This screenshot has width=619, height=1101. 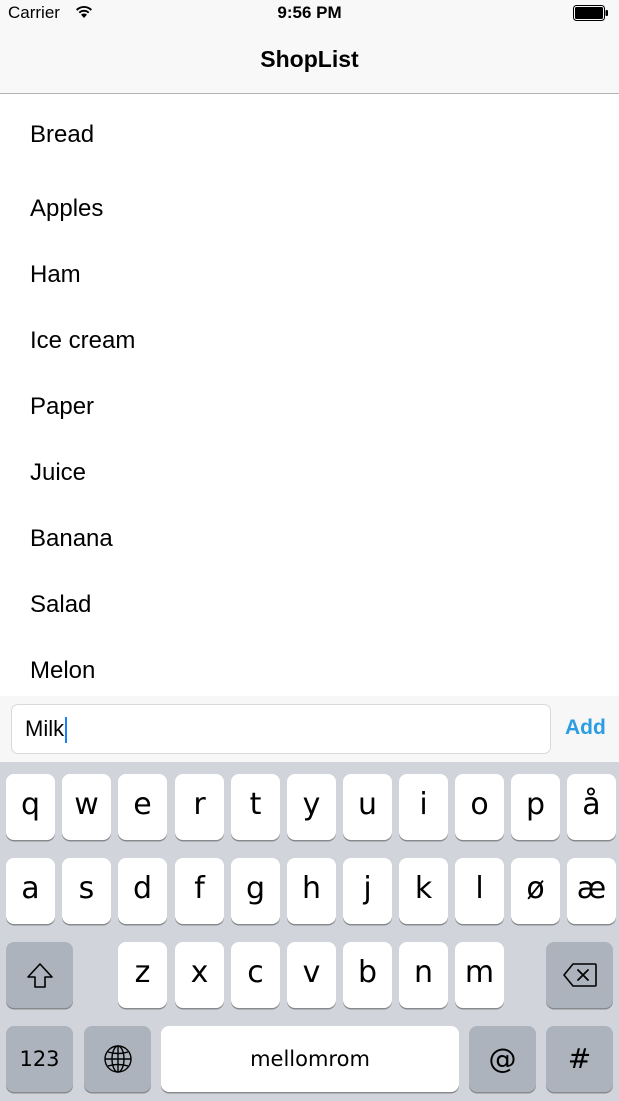 What do you see at coordinates (479, 807) in the screenshot?
I see `key-o: o` at bounding box center [479, 807].